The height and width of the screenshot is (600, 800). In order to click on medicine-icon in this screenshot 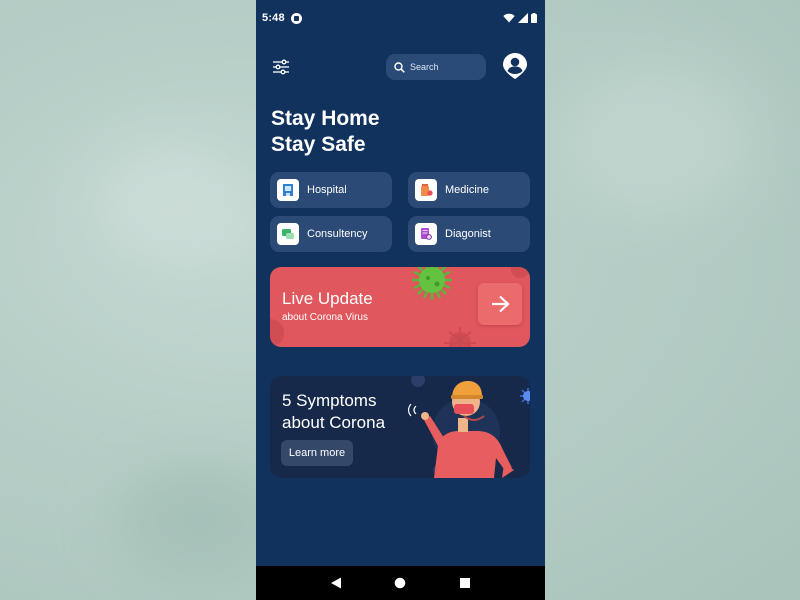, I will do `click(426, 190)`.